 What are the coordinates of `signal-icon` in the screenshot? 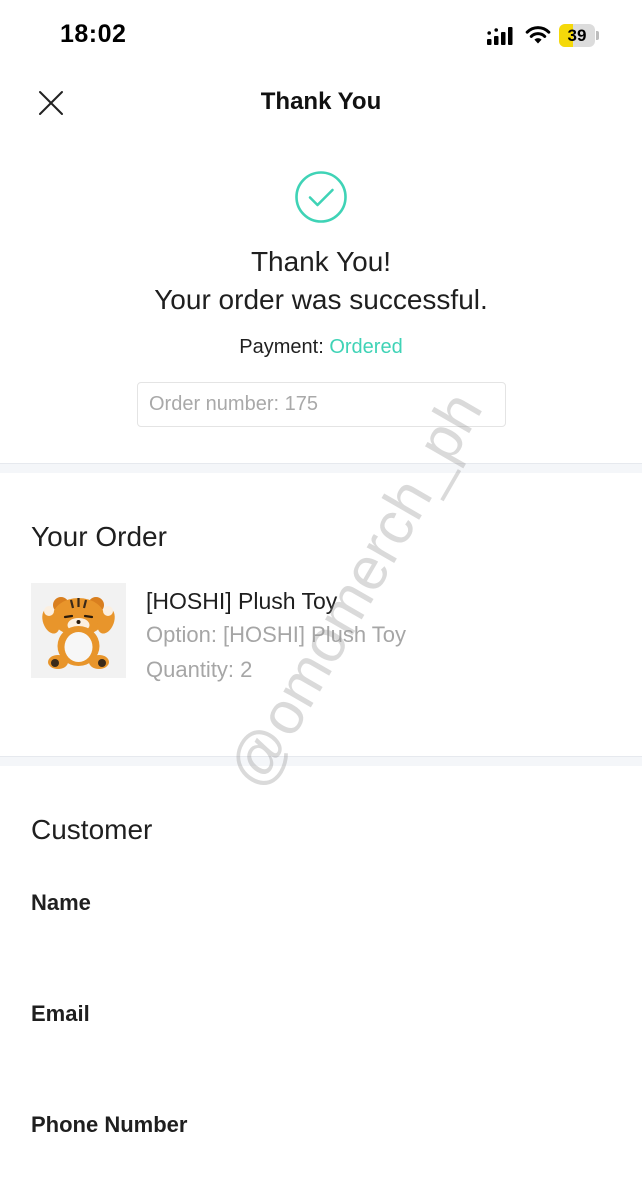 It's located at (500, 36).